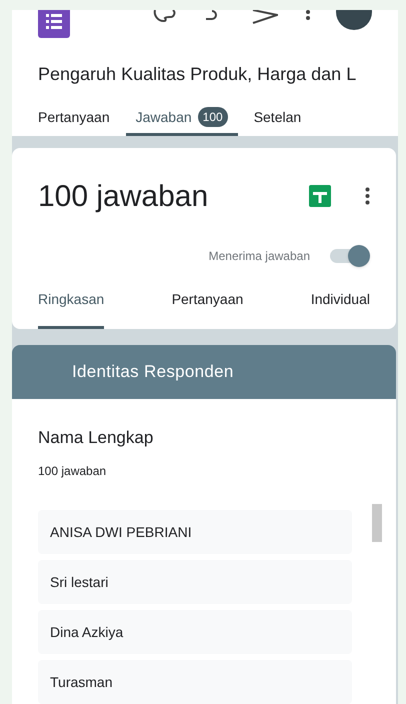 The height and width of the screenshot is (704, 406). I want to click on count-badge: 100, so click(213, 117).